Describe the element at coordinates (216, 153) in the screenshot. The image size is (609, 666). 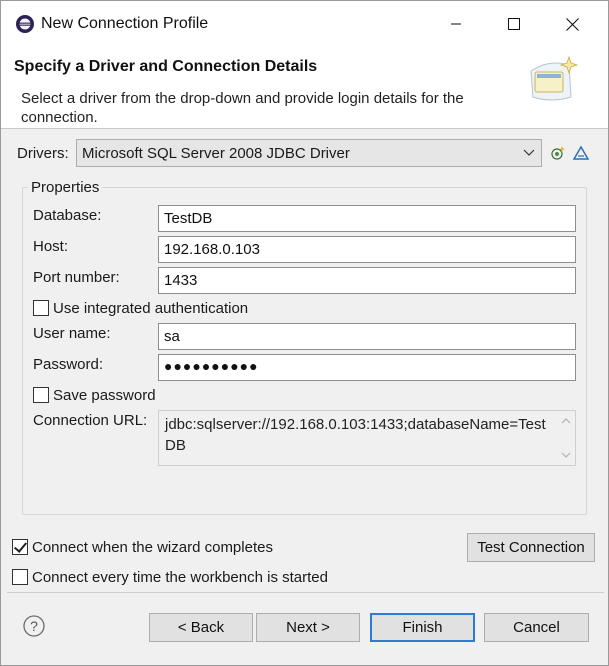
I see `driver-dropdown-value: Microsoft SQL Server 2008 JDBC Driver` at that location.